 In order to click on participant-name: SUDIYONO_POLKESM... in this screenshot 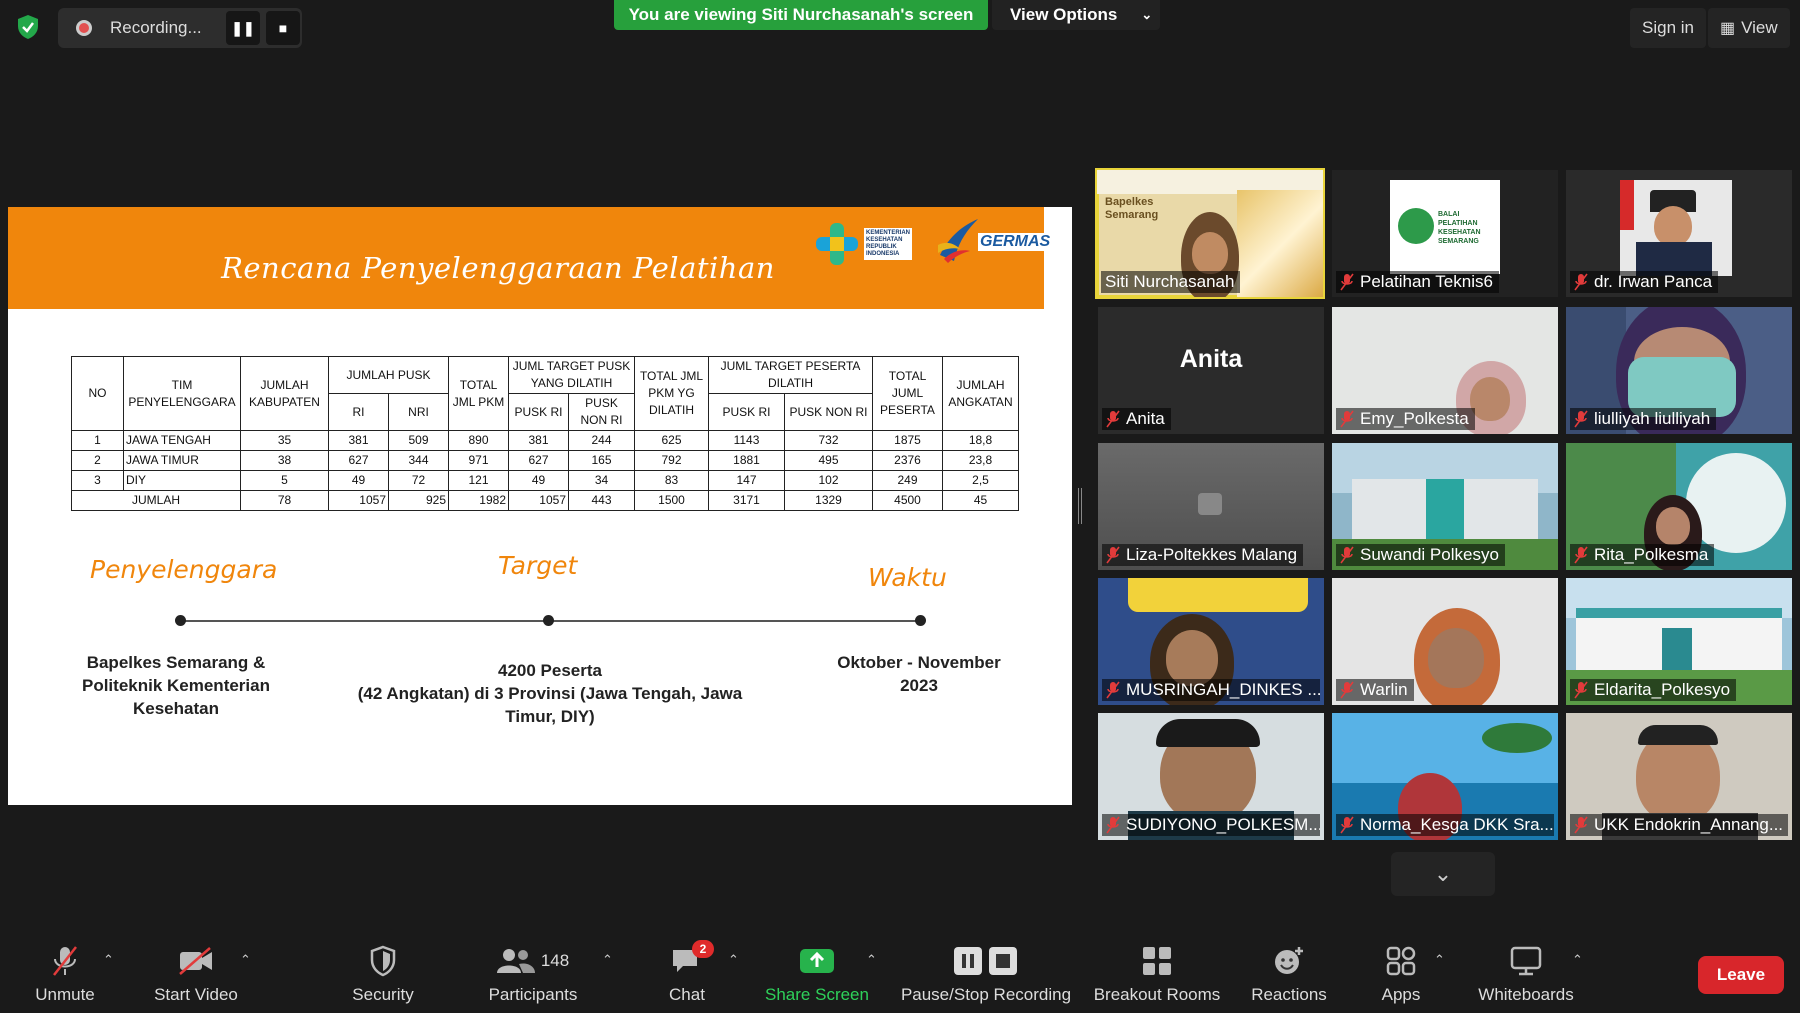, I will do `click(1211, 825)`.